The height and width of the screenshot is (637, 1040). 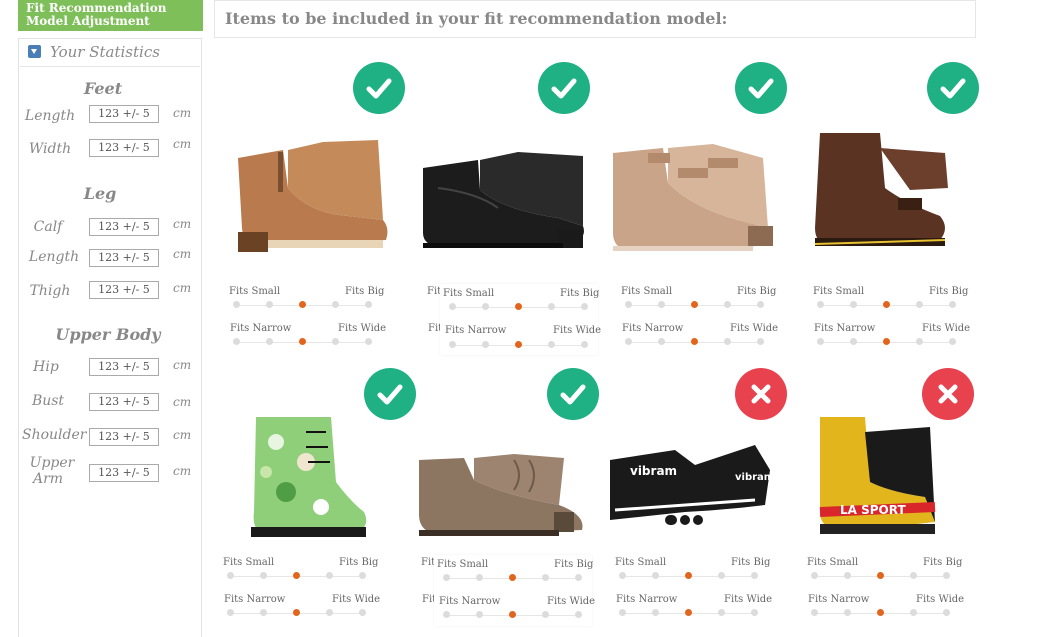 What do you see at coordinates (124, 114) in the screenshot?
I see `foot-length-input: 123 +/- 5` at bounding box center [124, 114].